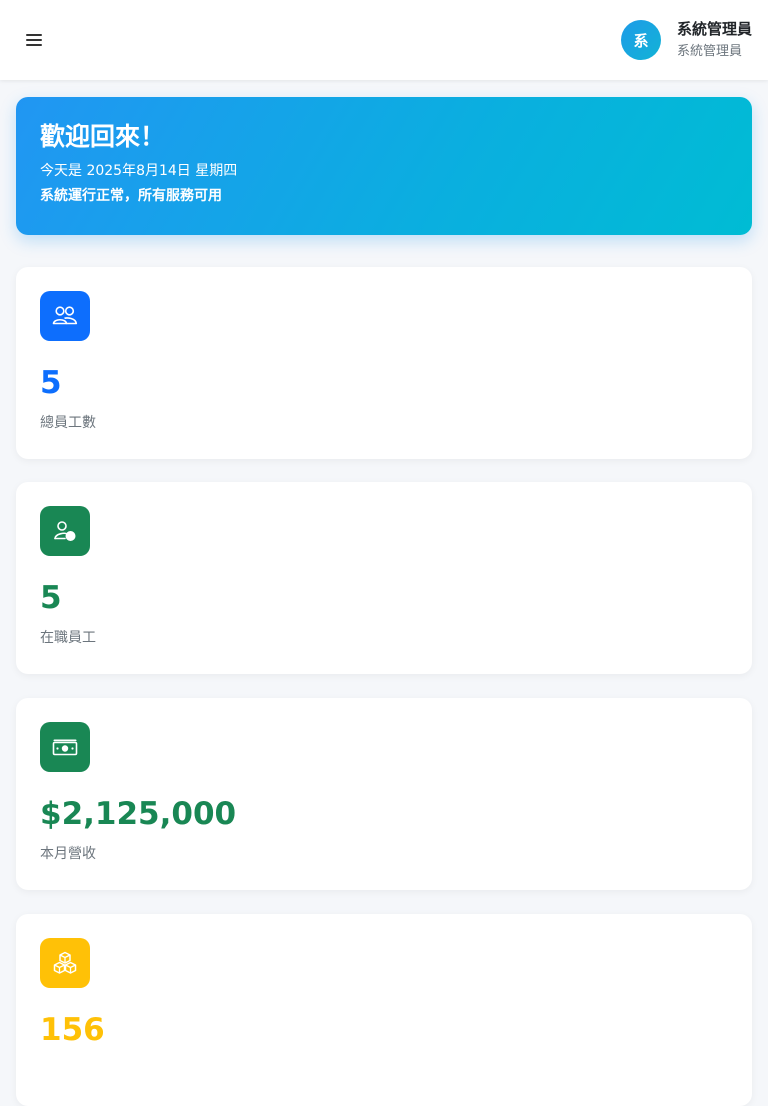 Image resolution: width=768 pixels, height=1106 pixels. What do you see at coordinates (65, 963) in the screenshot?
I see `boxes-icon` at bounding box center [65, 963].